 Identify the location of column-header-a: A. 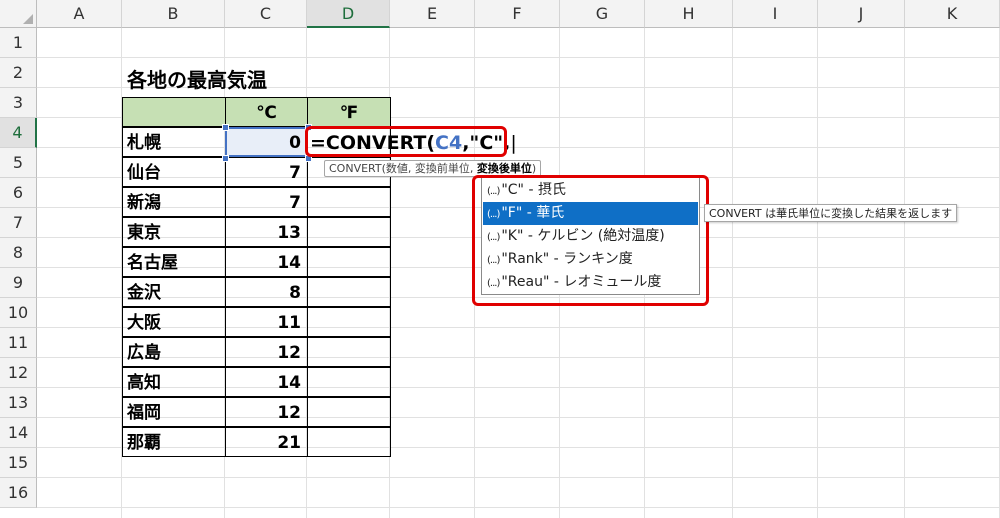
(79, 14).